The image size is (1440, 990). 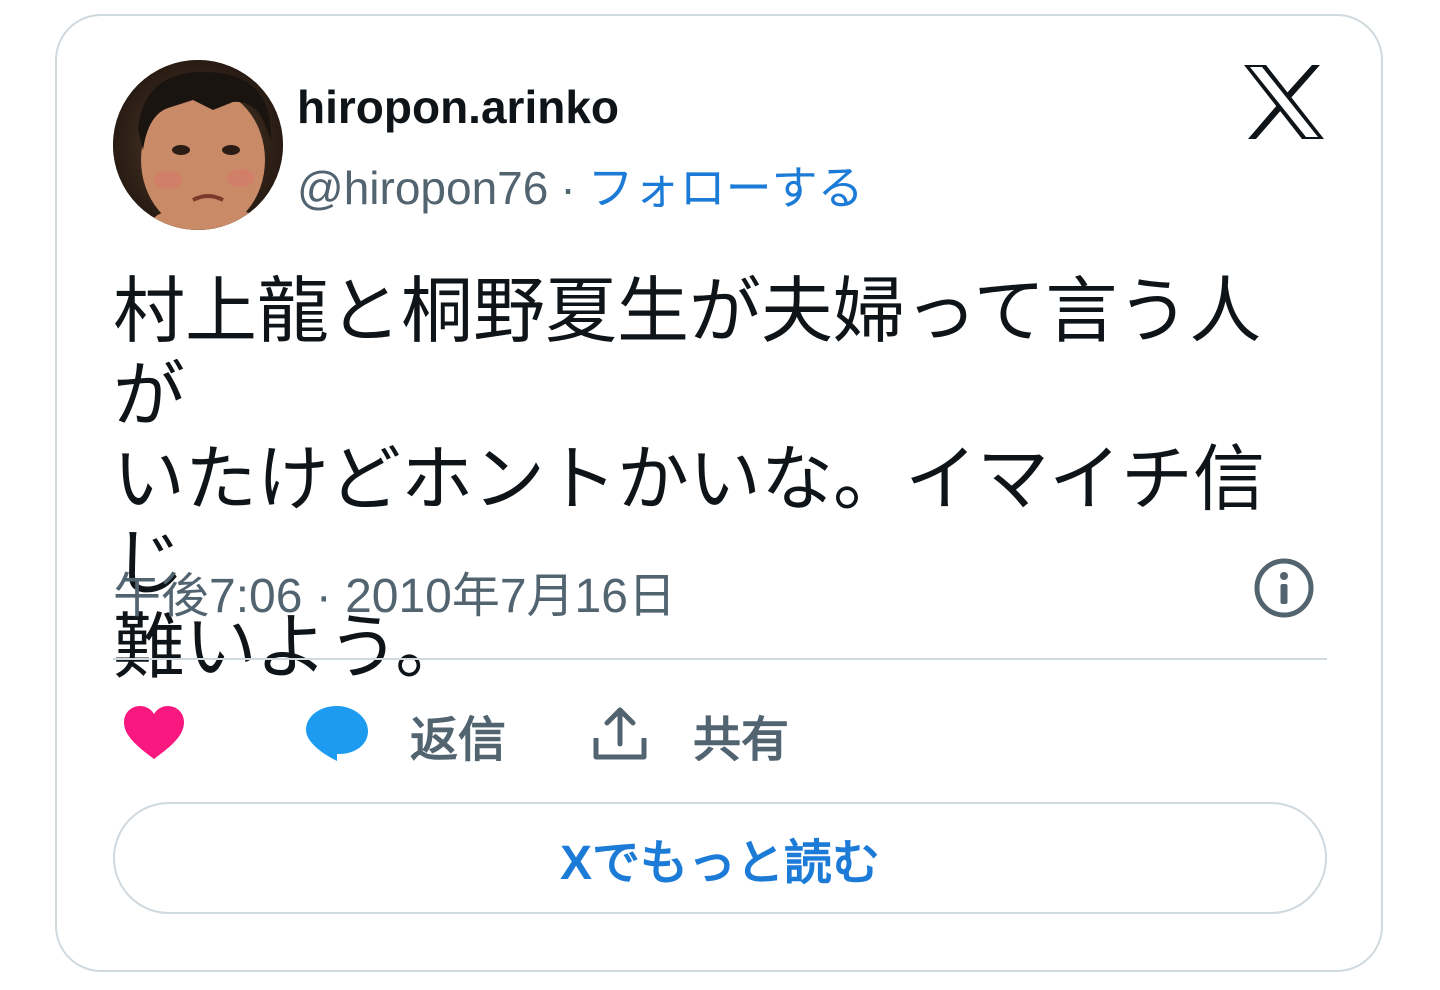 I want to click on share-button: 共有, so click(x=741, y=735).